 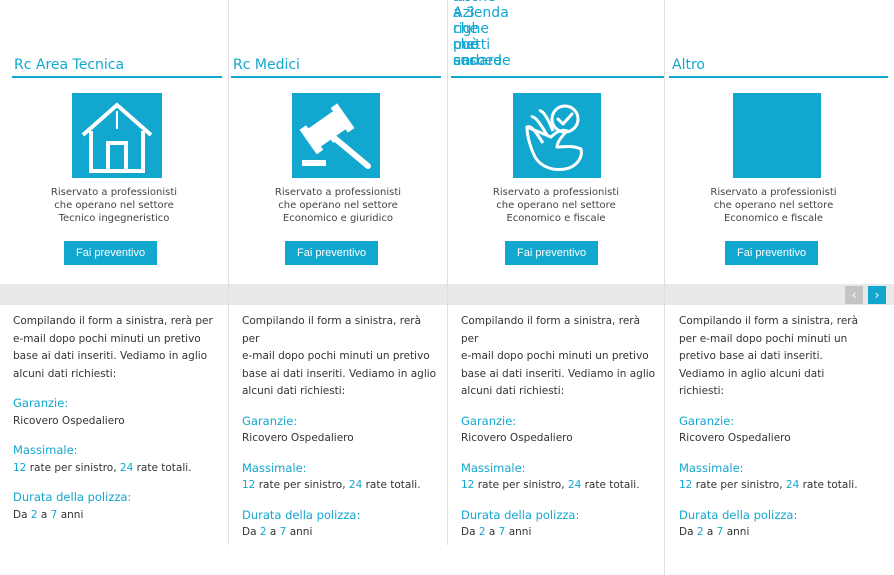 I want to click on description-line: Tecnico ingegneristico, so click(x=114, y=218).